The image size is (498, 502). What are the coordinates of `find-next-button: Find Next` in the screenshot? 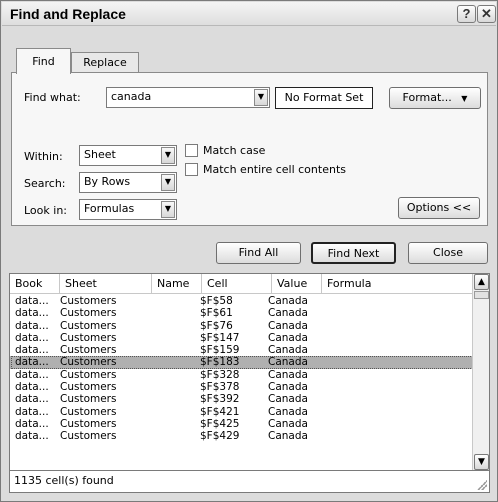 It's located at (353, 253).